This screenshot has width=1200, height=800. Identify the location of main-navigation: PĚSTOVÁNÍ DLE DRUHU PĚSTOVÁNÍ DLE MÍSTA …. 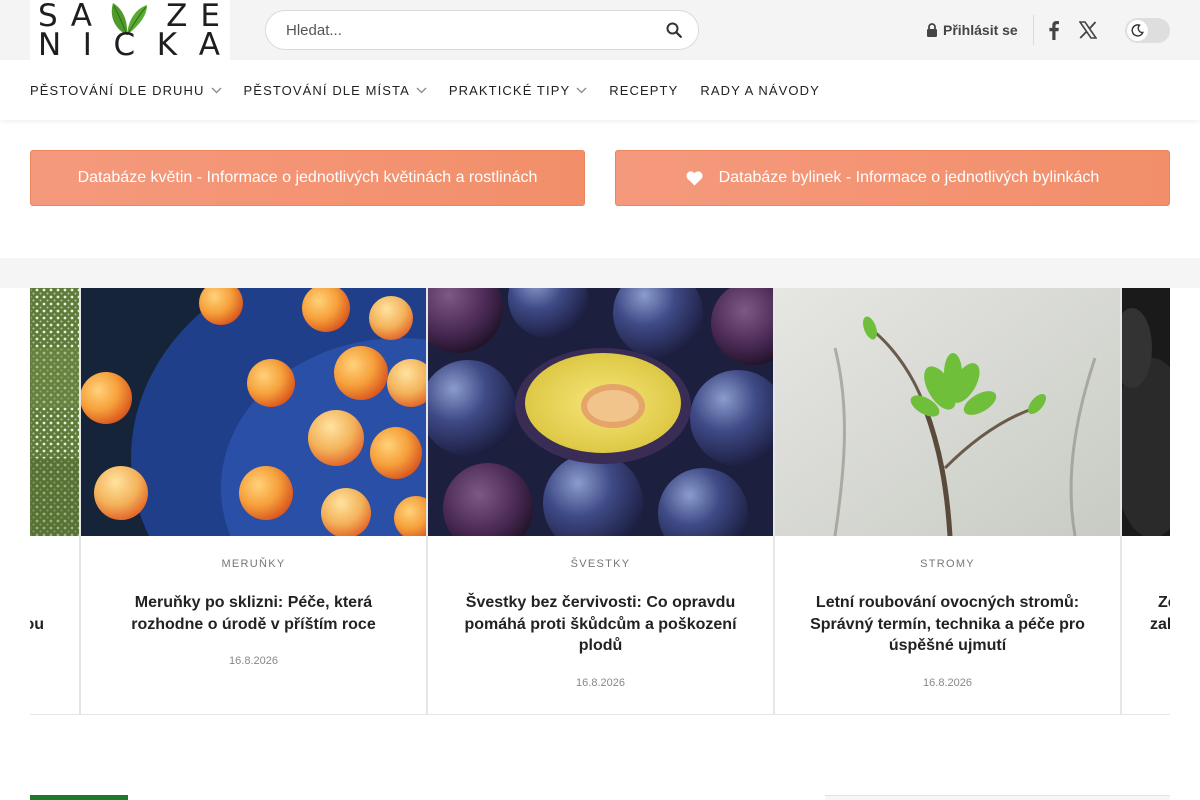
(600, 90).